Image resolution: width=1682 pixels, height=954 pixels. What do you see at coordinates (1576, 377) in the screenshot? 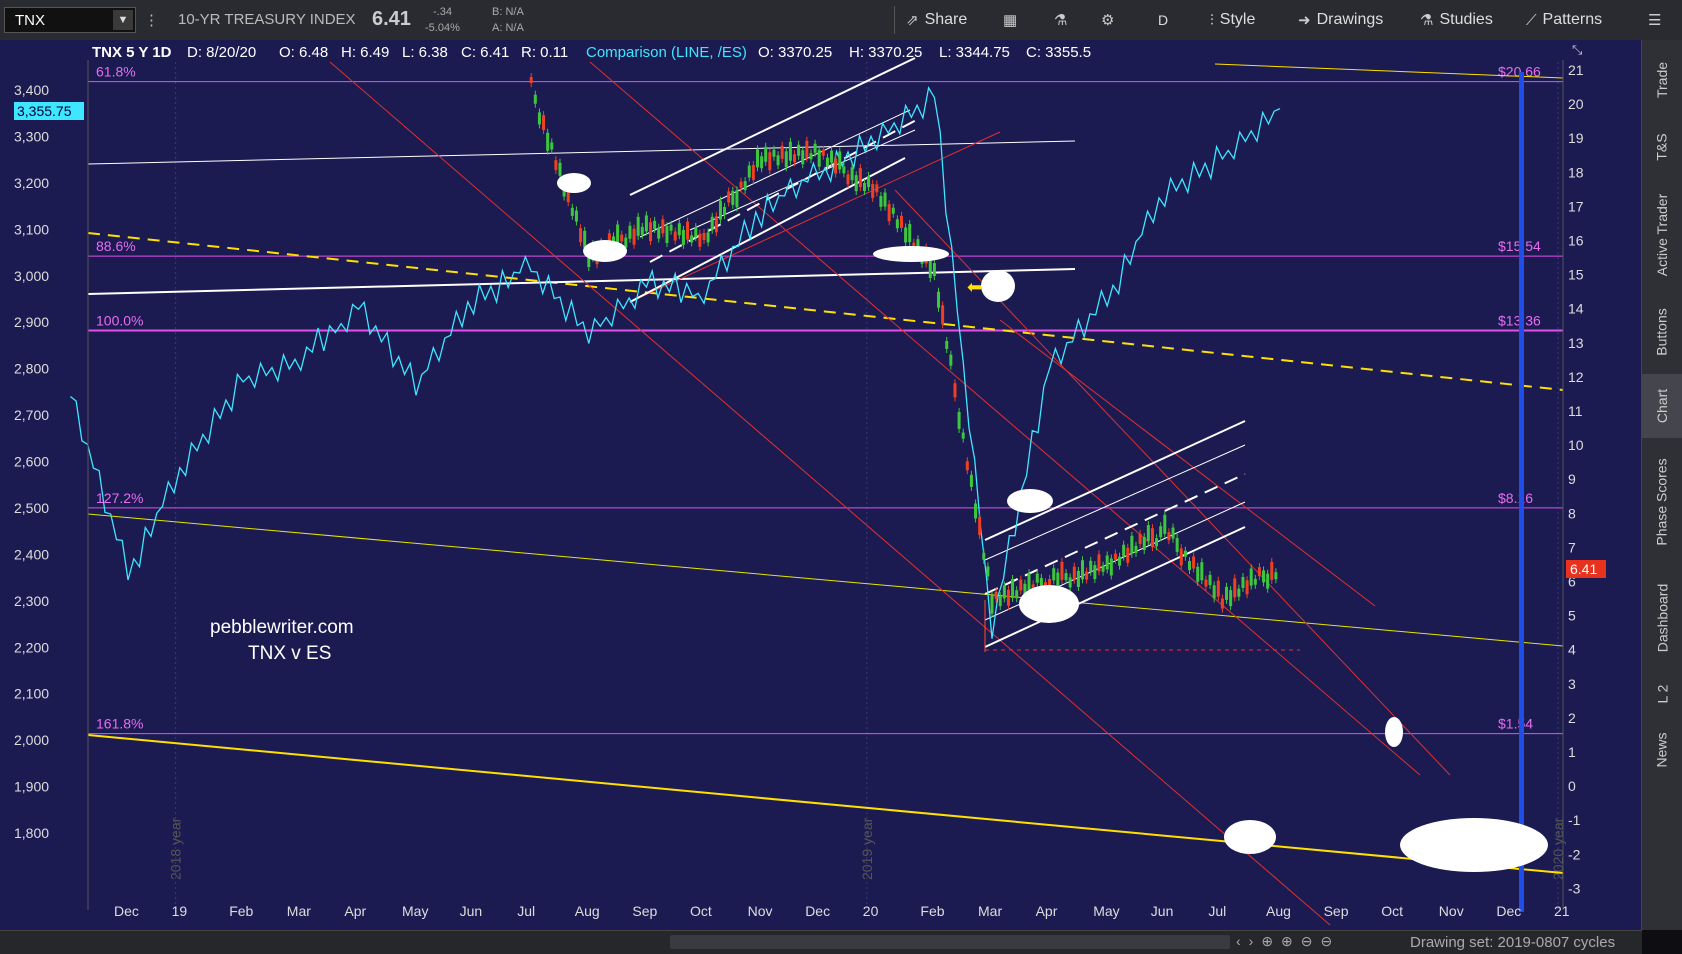
I see `right-axis-tick: 12` at bounding box center [1576, 377].